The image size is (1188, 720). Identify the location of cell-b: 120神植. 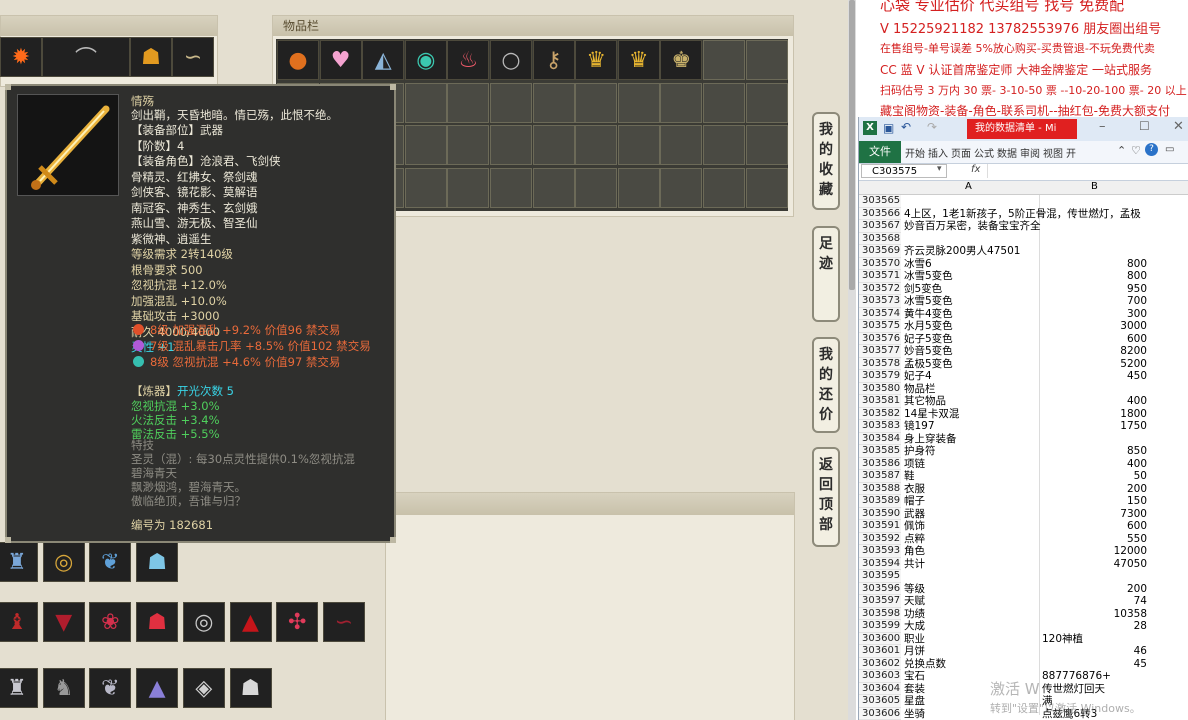
(1094, 639).